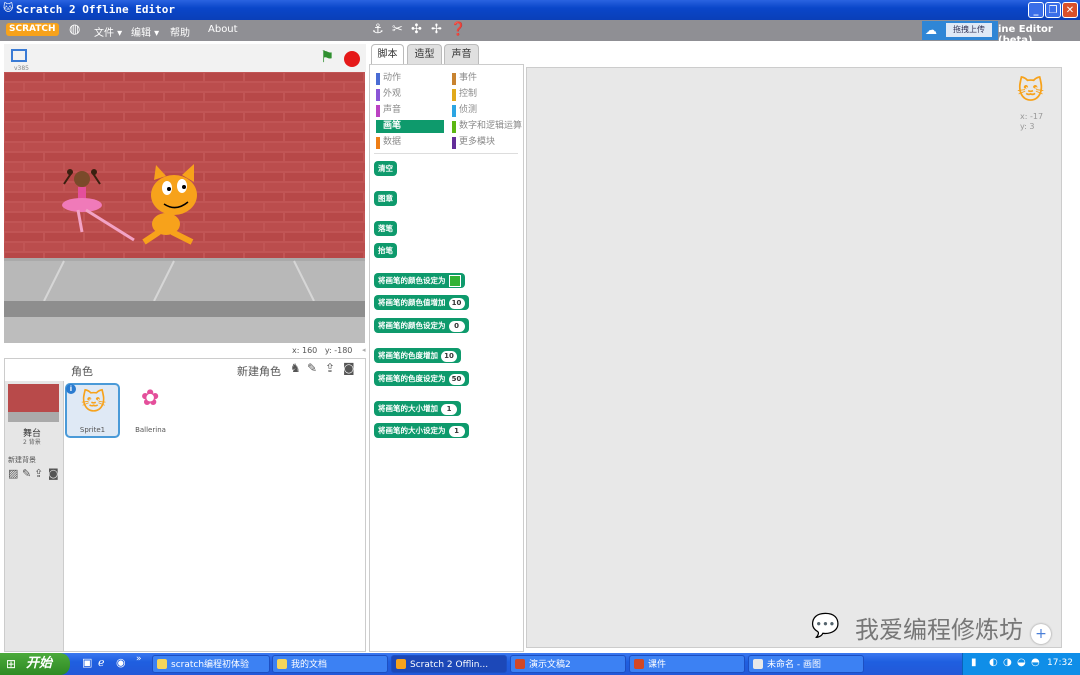 The height and width of the screenshot is (675, 1080). I want to click on tray-update-icon: ◓, so click(1035, 662).